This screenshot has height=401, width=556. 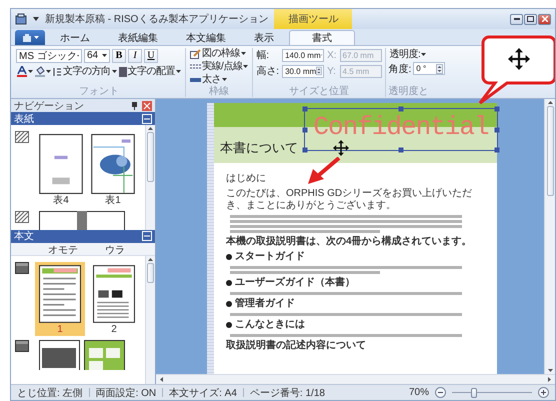 I want to click on bullet-heading: スタートガイド, so click(x=270, y=257).